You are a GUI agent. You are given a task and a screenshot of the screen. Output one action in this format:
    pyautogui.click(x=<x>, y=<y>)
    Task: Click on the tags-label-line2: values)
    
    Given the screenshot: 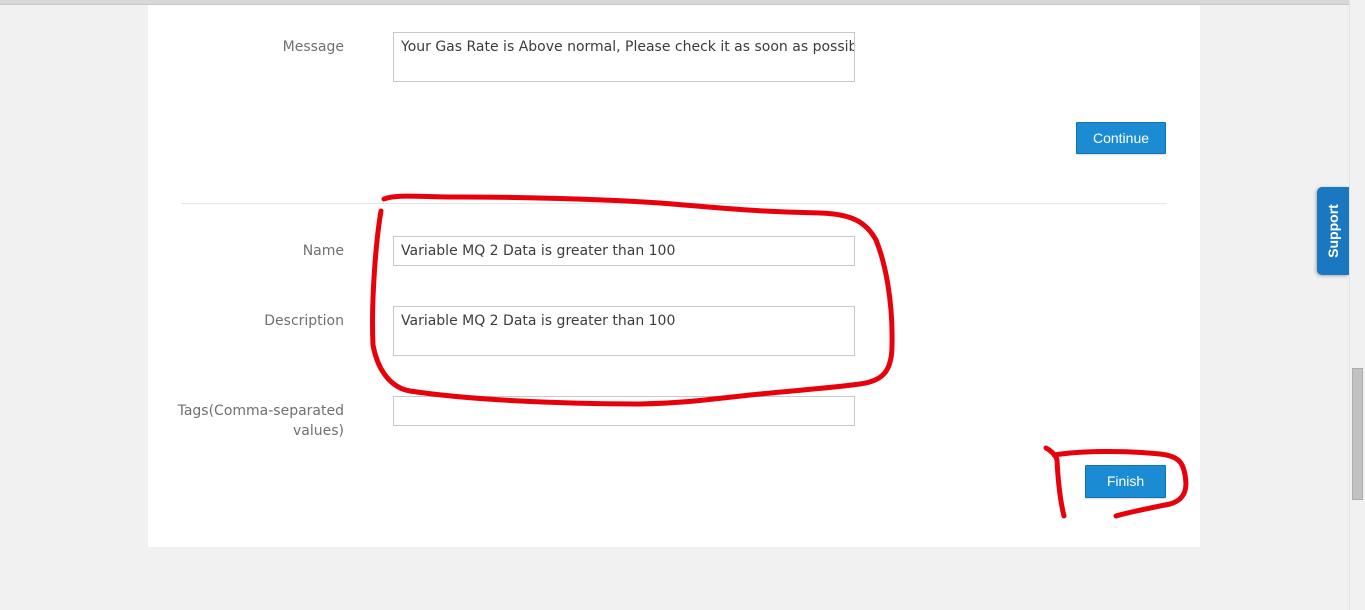 What is the action you would take?
    pyautogui.click(x=318, y=431)
    